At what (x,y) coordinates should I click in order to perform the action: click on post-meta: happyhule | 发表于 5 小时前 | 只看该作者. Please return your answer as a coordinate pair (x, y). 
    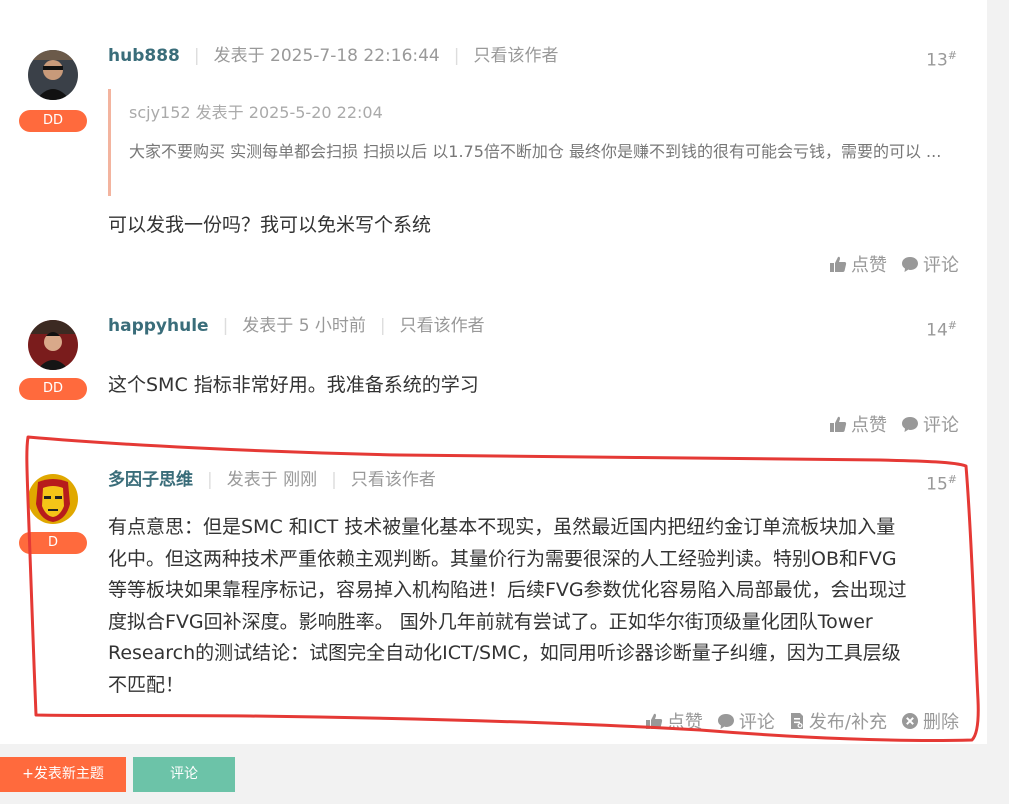
    Looking at the image, I should click on (296, 326).